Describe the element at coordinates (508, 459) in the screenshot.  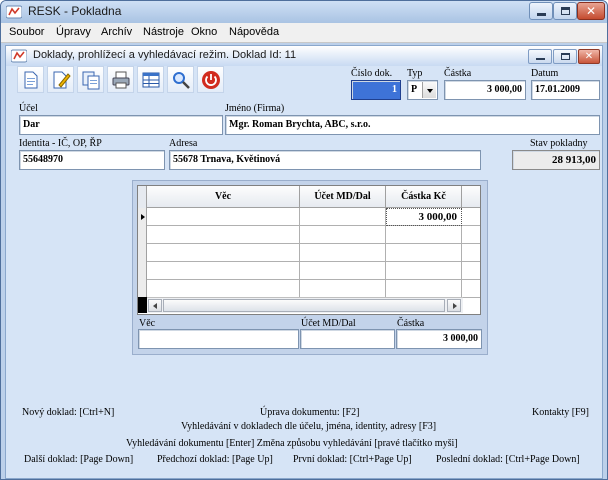
I see `hint-last: Poslední doklad: [Ctrl+Page Down]` at that location.